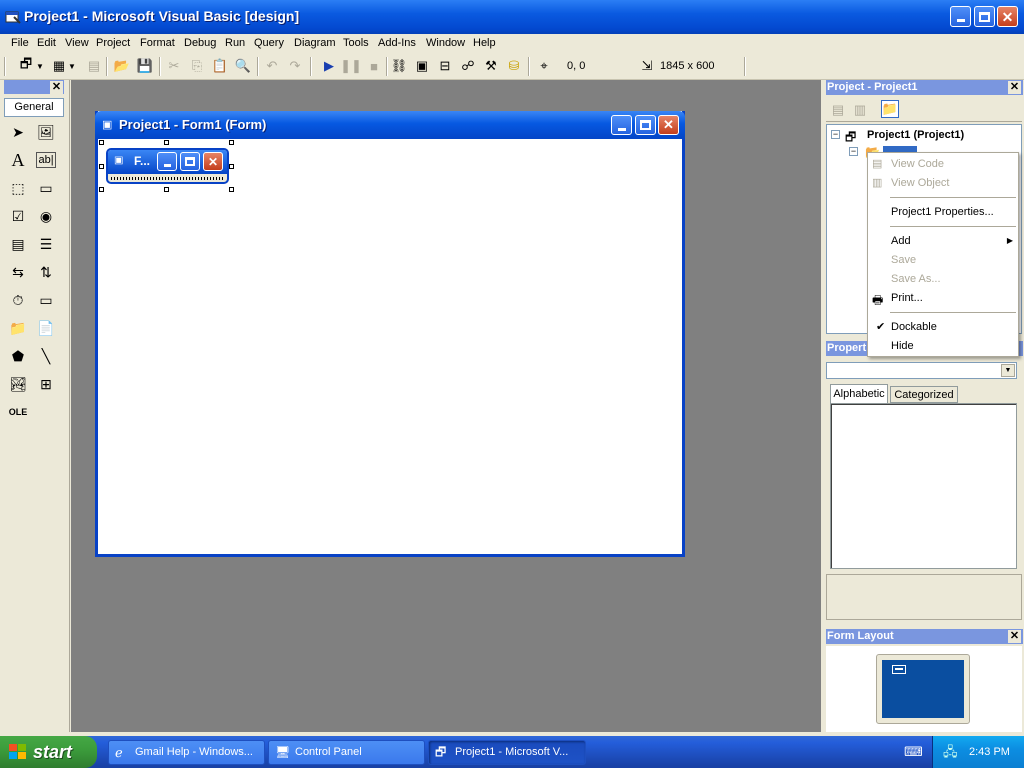 Image resolution: width=1024 pixels, height=768 pixels. I want to click on commandbutton-tool-icon: ▭, so click(46, 188).